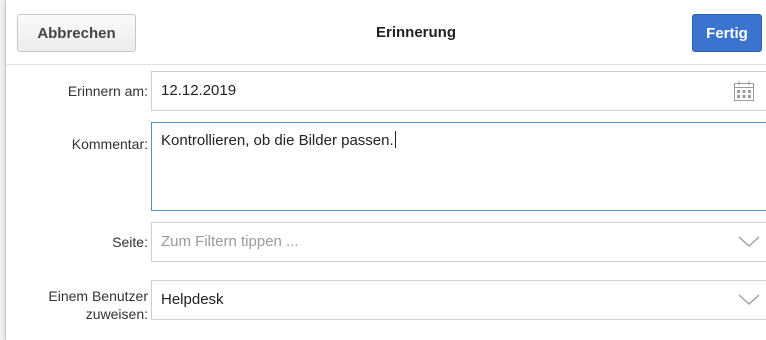 The image size is (766, 340). I want to click on done-button: Fertig, so click(727, 33).